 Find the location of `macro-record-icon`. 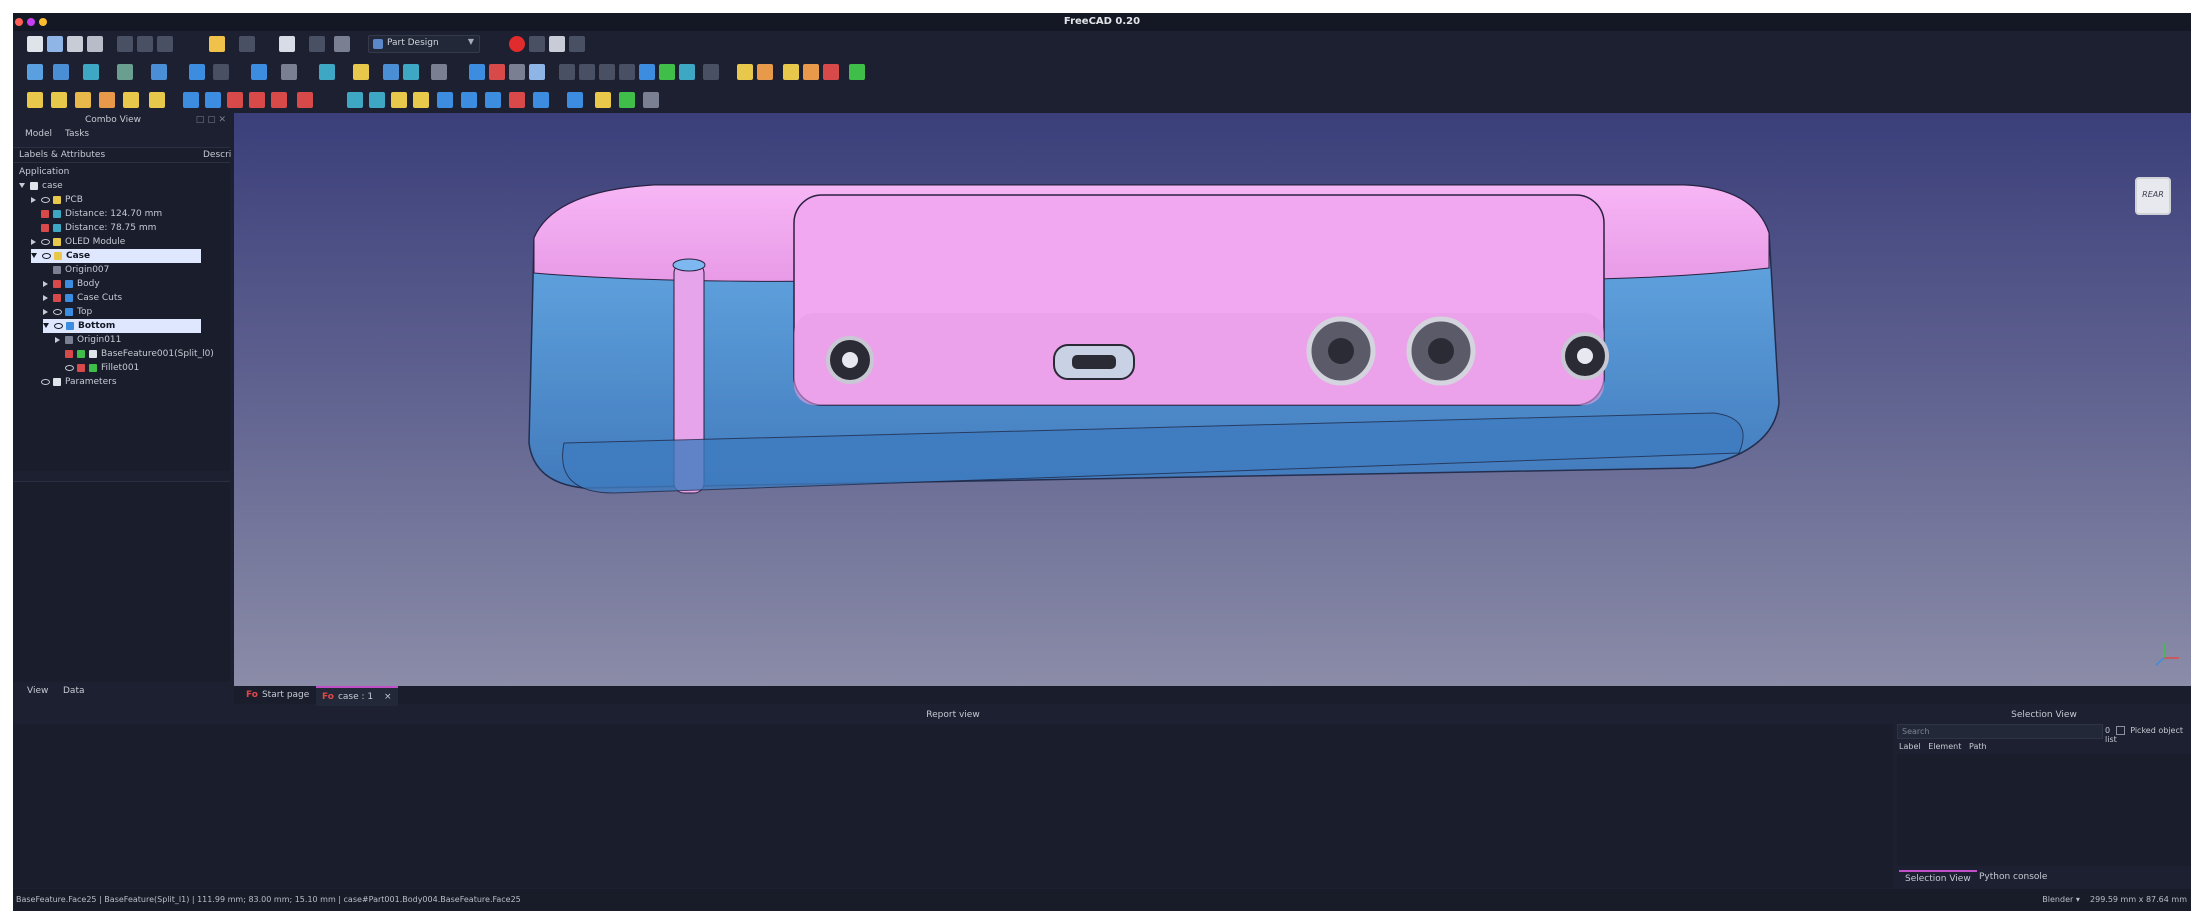

macro-record-icon is located at coordinates (517, 44).